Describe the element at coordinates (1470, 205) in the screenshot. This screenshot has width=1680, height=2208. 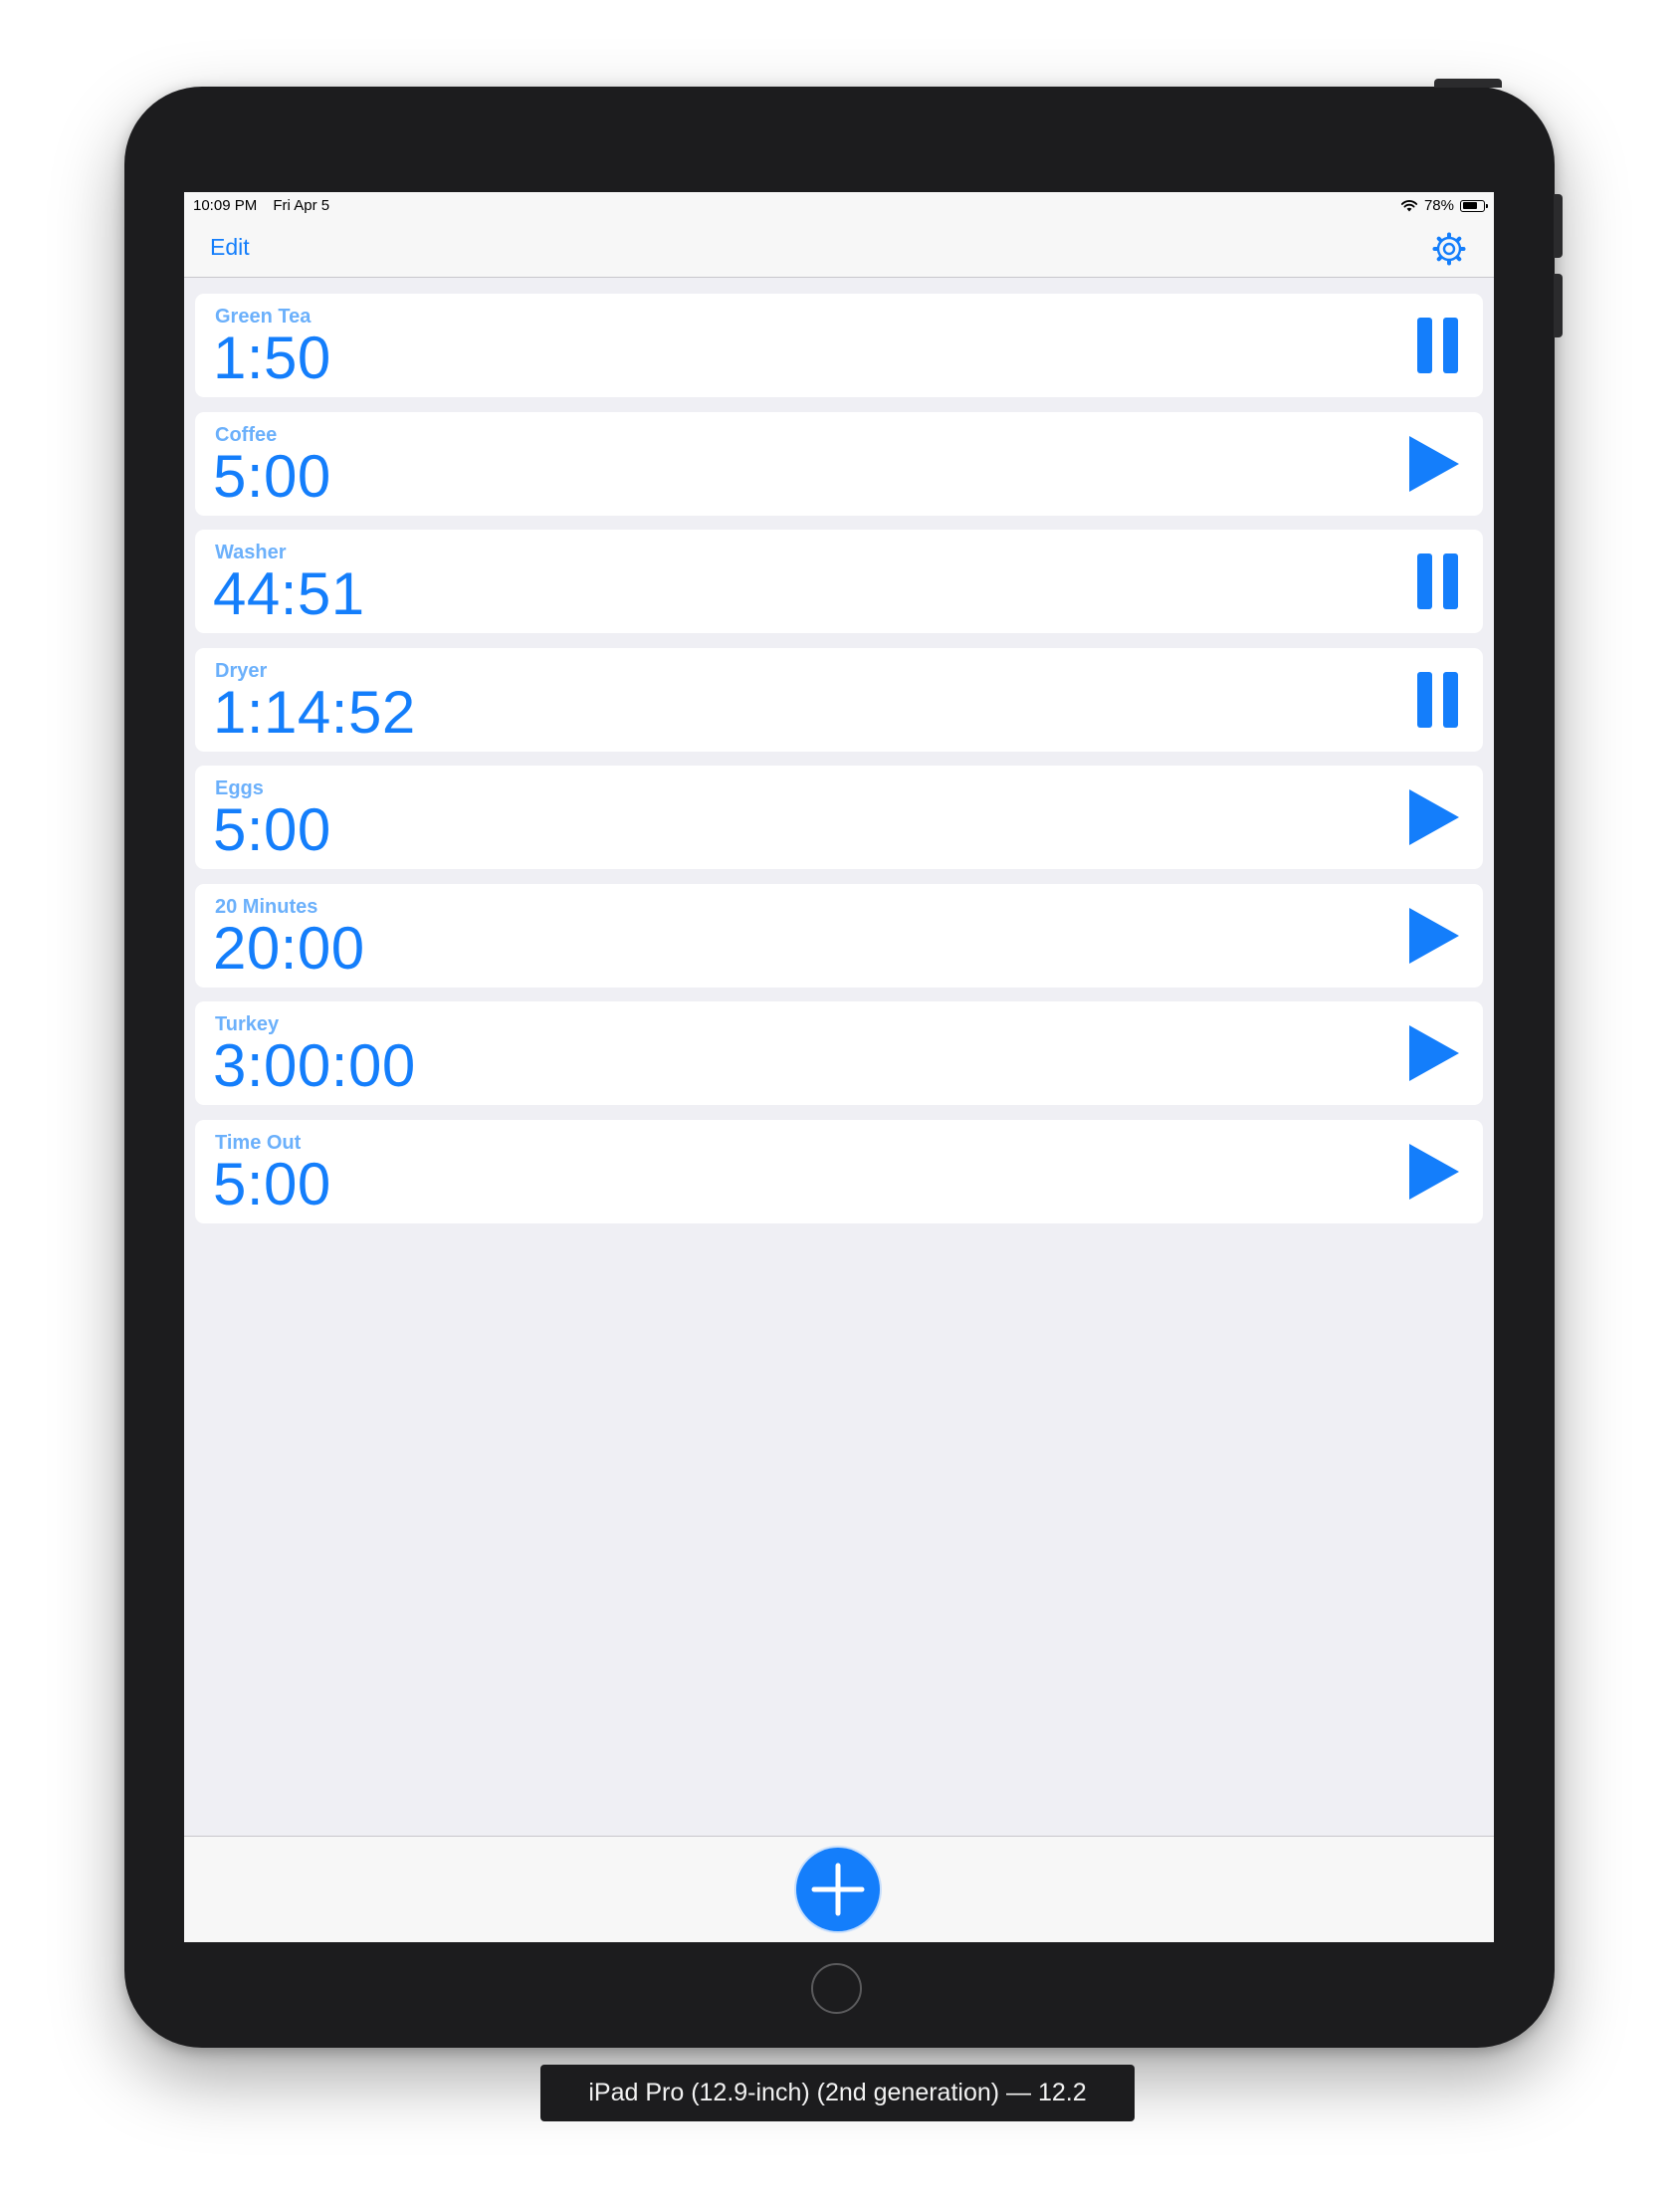
I see `battery-fill` at that location.